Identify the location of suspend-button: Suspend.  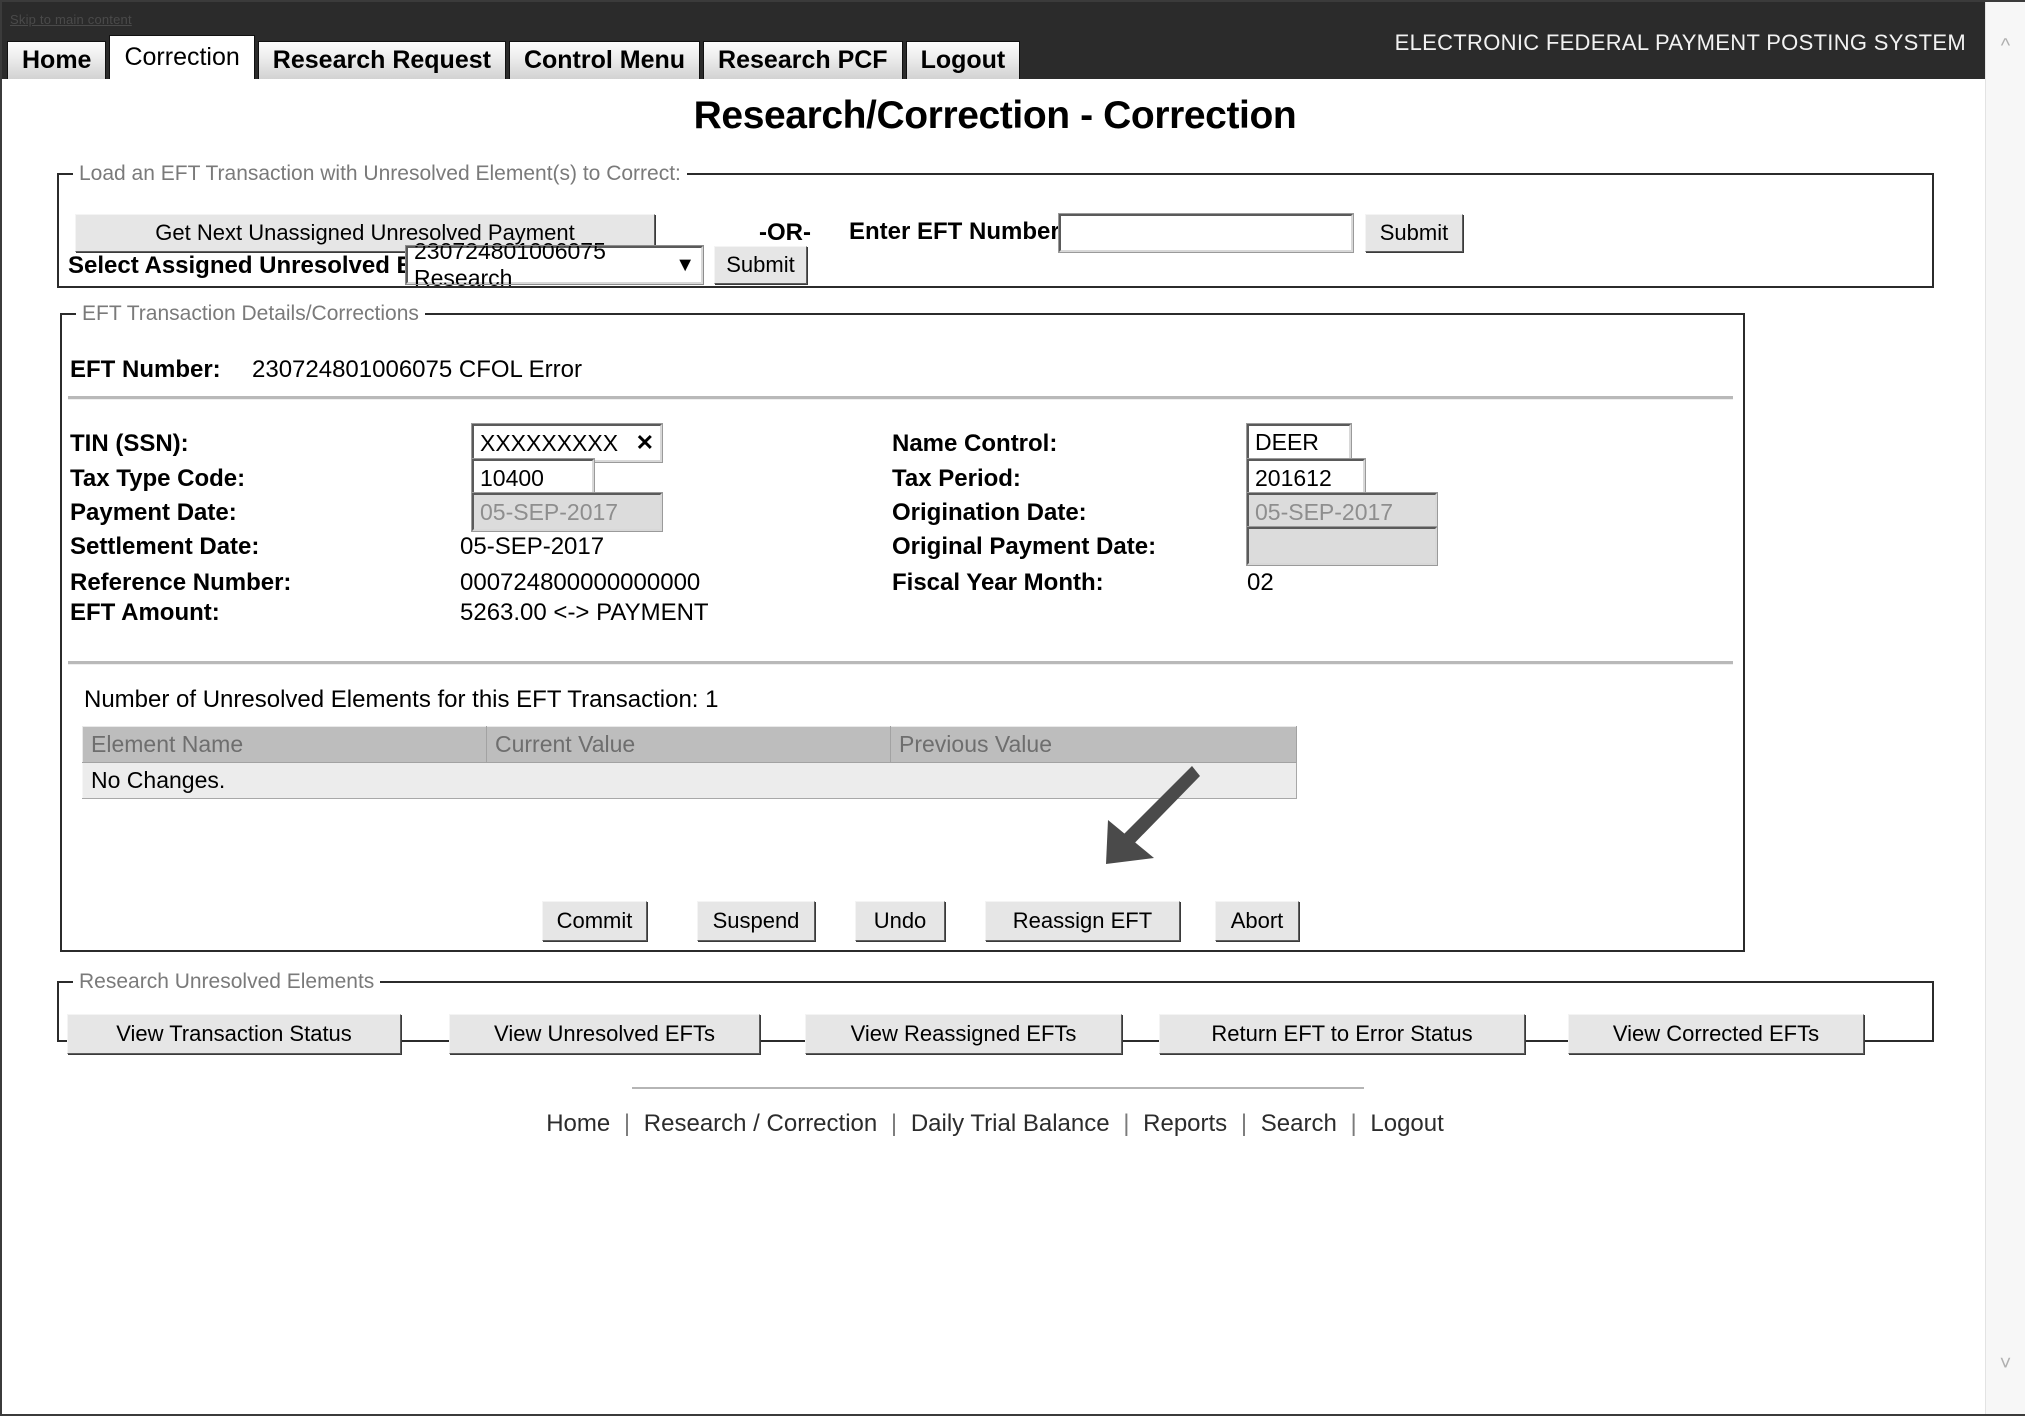
(756, 921).